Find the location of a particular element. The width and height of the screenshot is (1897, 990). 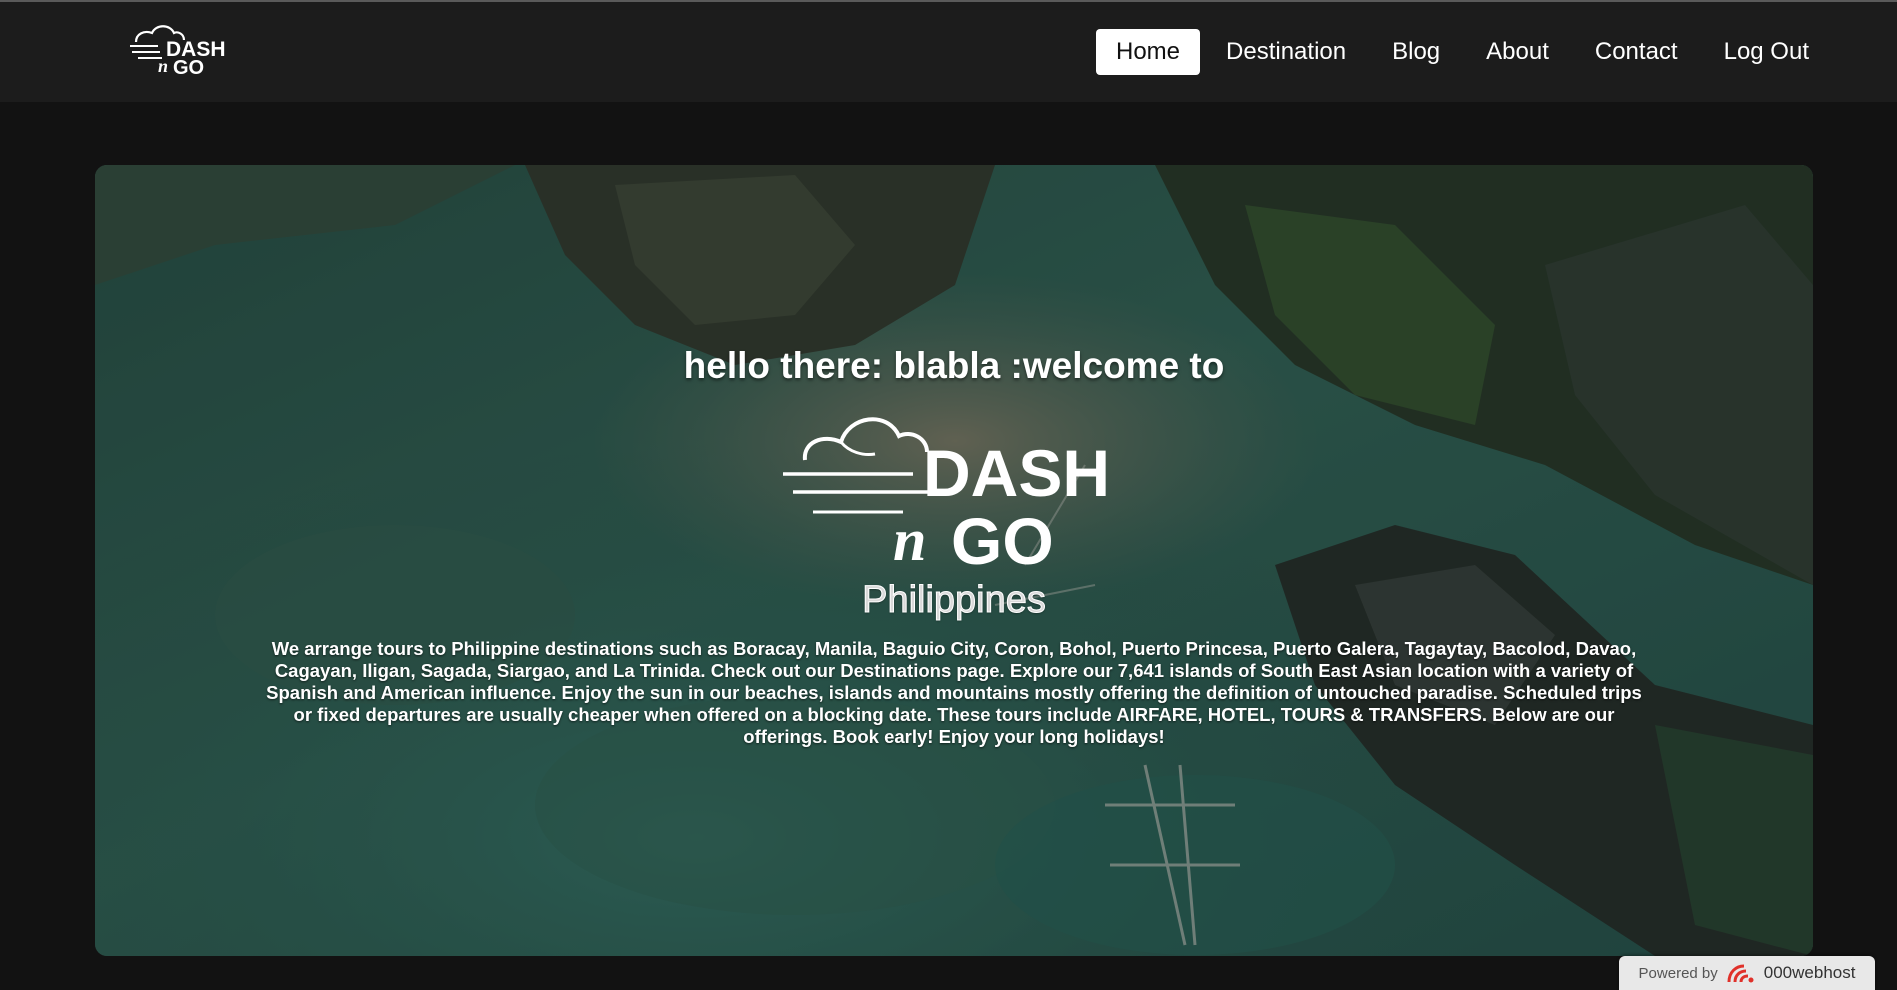

nav-contact: Contact is located at coordinates (1636, 52).